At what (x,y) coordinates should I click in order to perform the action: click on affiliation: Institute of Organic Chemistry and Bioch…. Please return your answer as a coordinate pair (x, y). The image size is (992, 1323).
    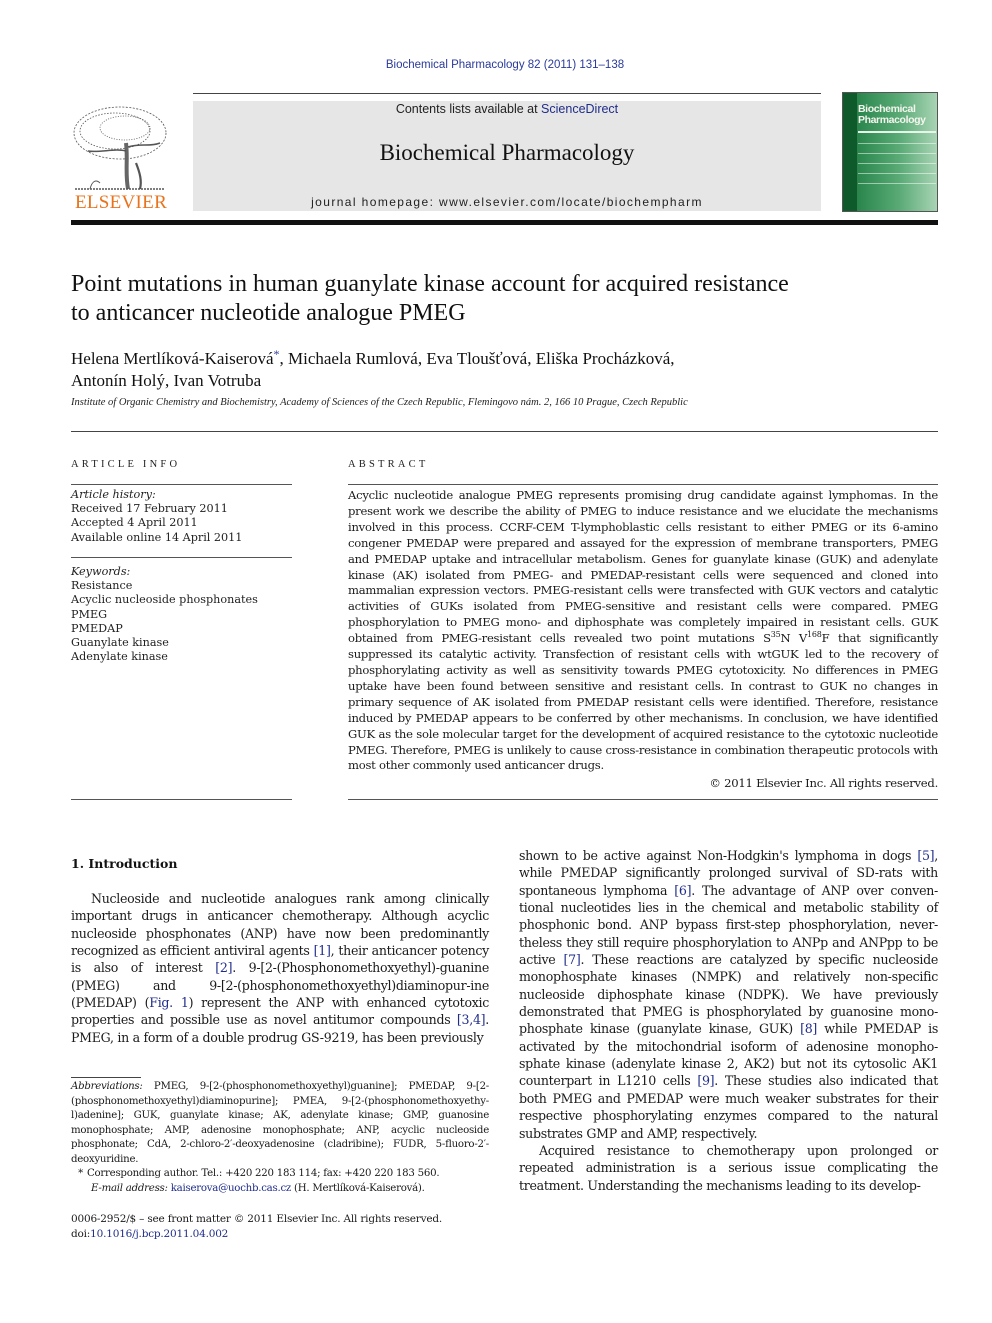
    Looking at the image, I should click on (379, 402).